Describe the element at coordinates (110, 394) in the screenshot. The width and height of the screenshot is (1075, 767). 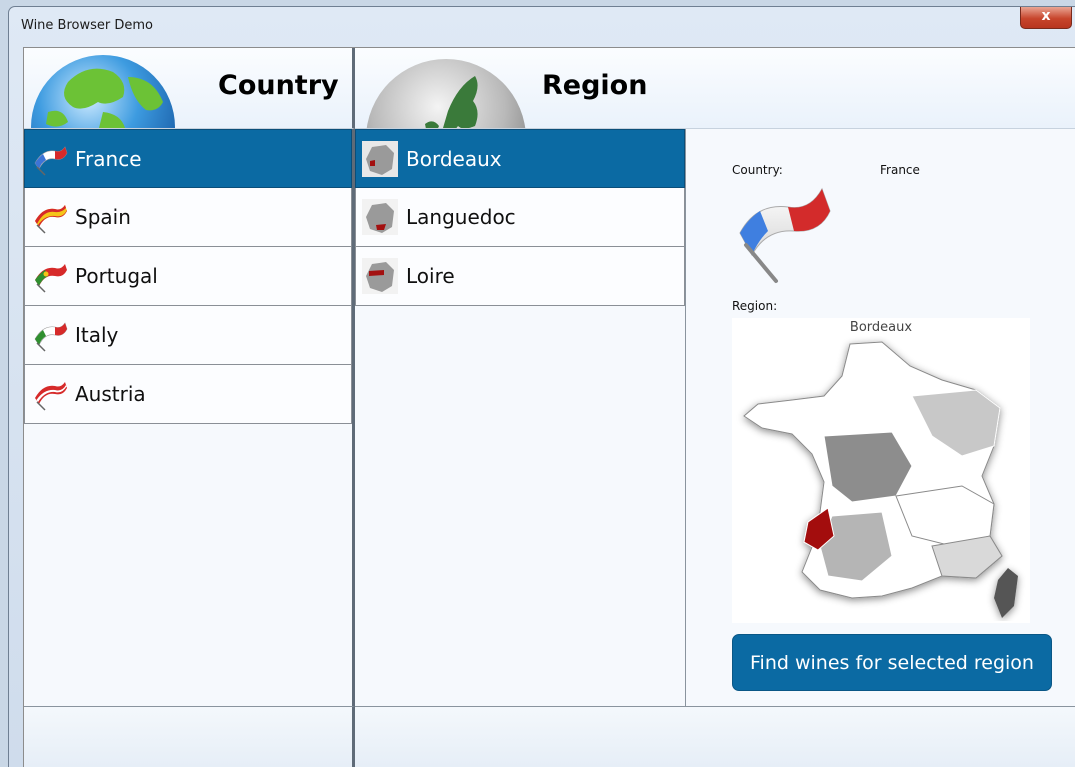
I see `country-item-label: Austria` at that location.